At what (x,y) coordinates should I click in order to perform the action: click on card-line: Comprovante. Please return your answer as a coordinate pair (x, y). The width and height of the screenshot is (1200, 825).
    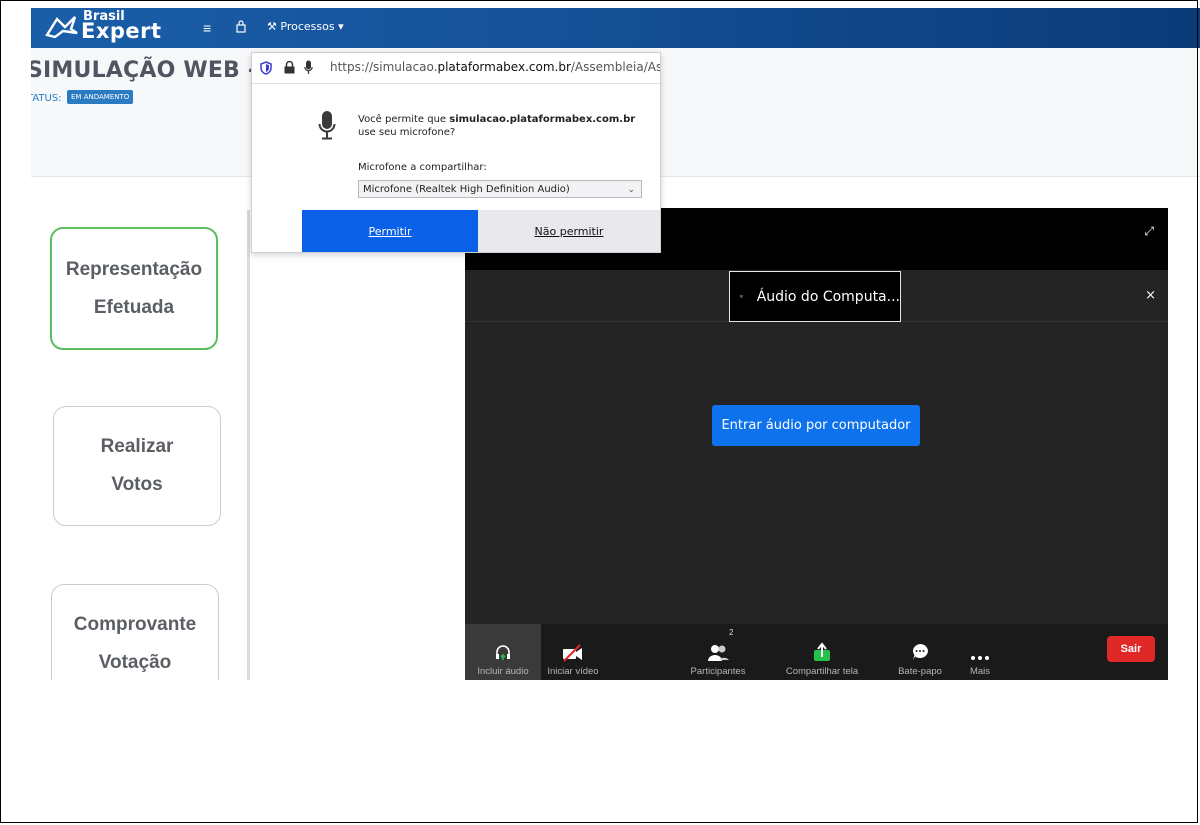
    Looking at the image, I should click on (135, 624).